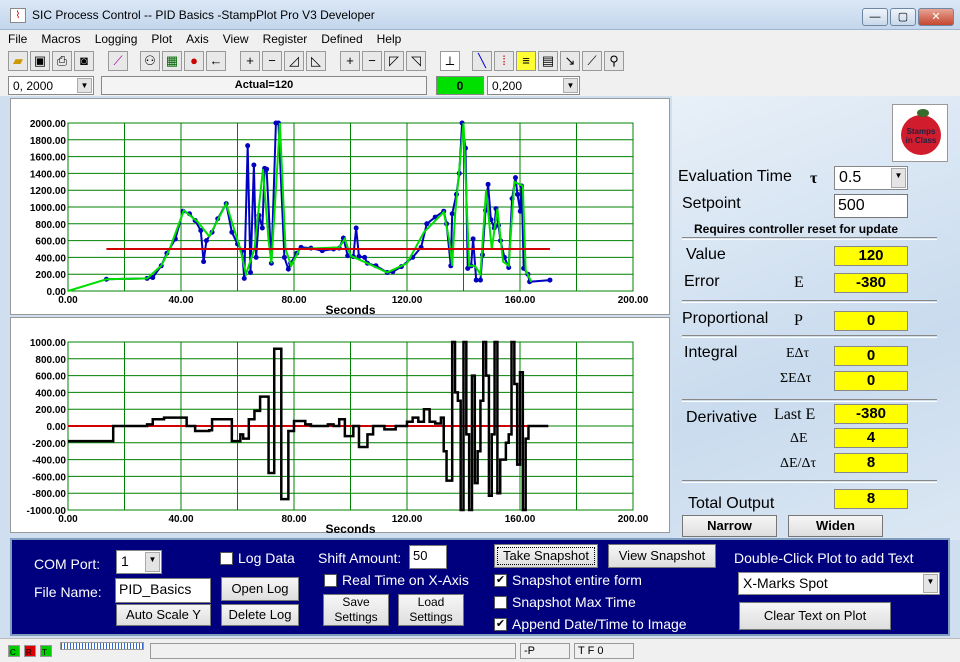 This screenshot has height=662, width=960. I want to click on note-icon: ≡, so click(526, 61).